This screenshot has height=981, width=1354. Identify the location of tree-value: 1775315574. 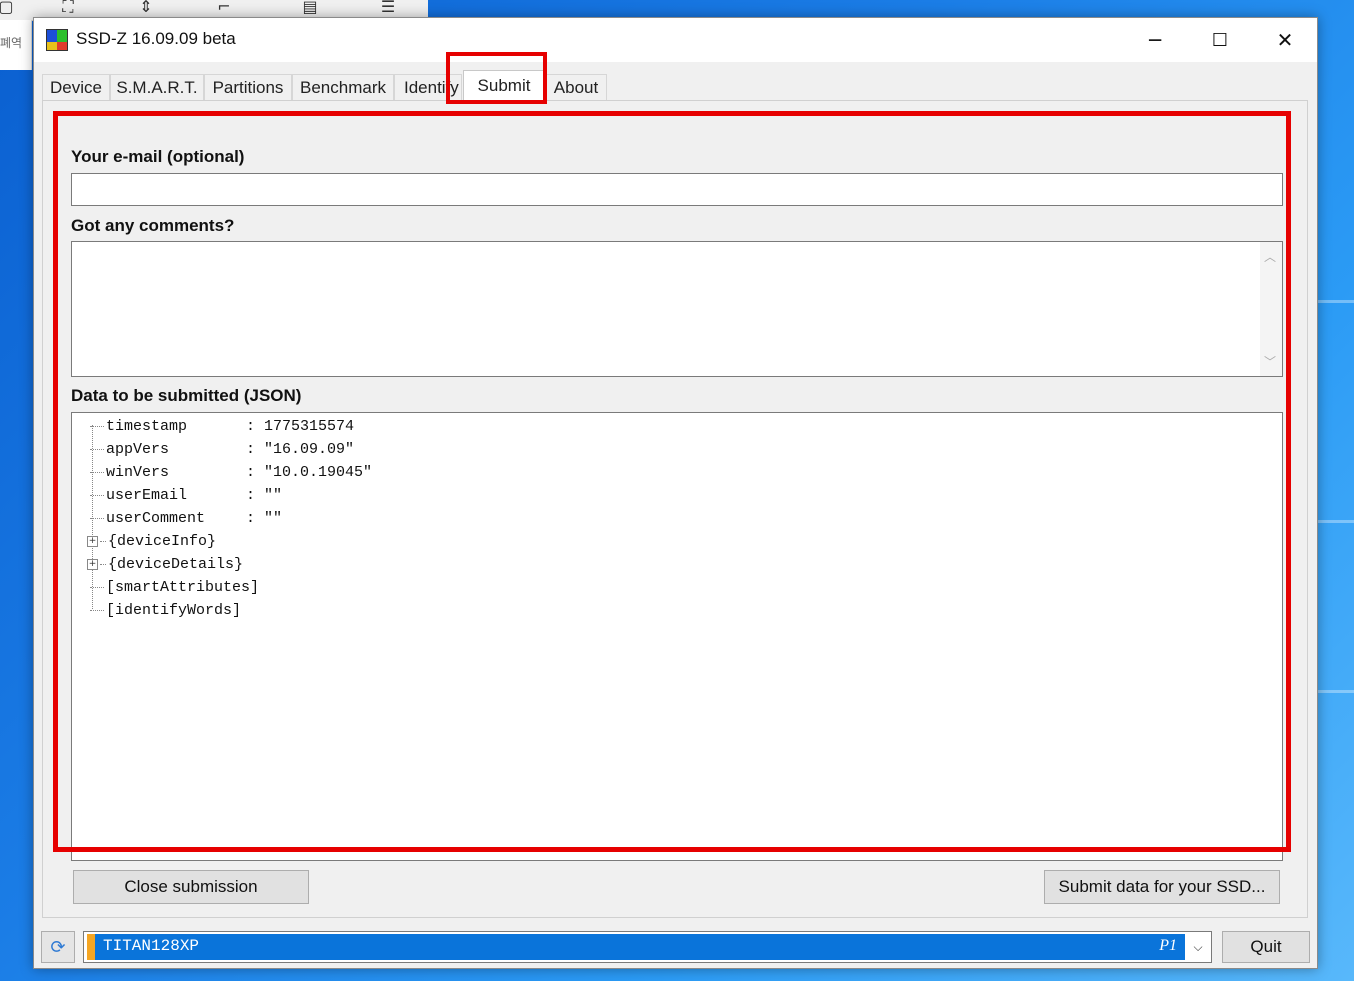
(309, 426).